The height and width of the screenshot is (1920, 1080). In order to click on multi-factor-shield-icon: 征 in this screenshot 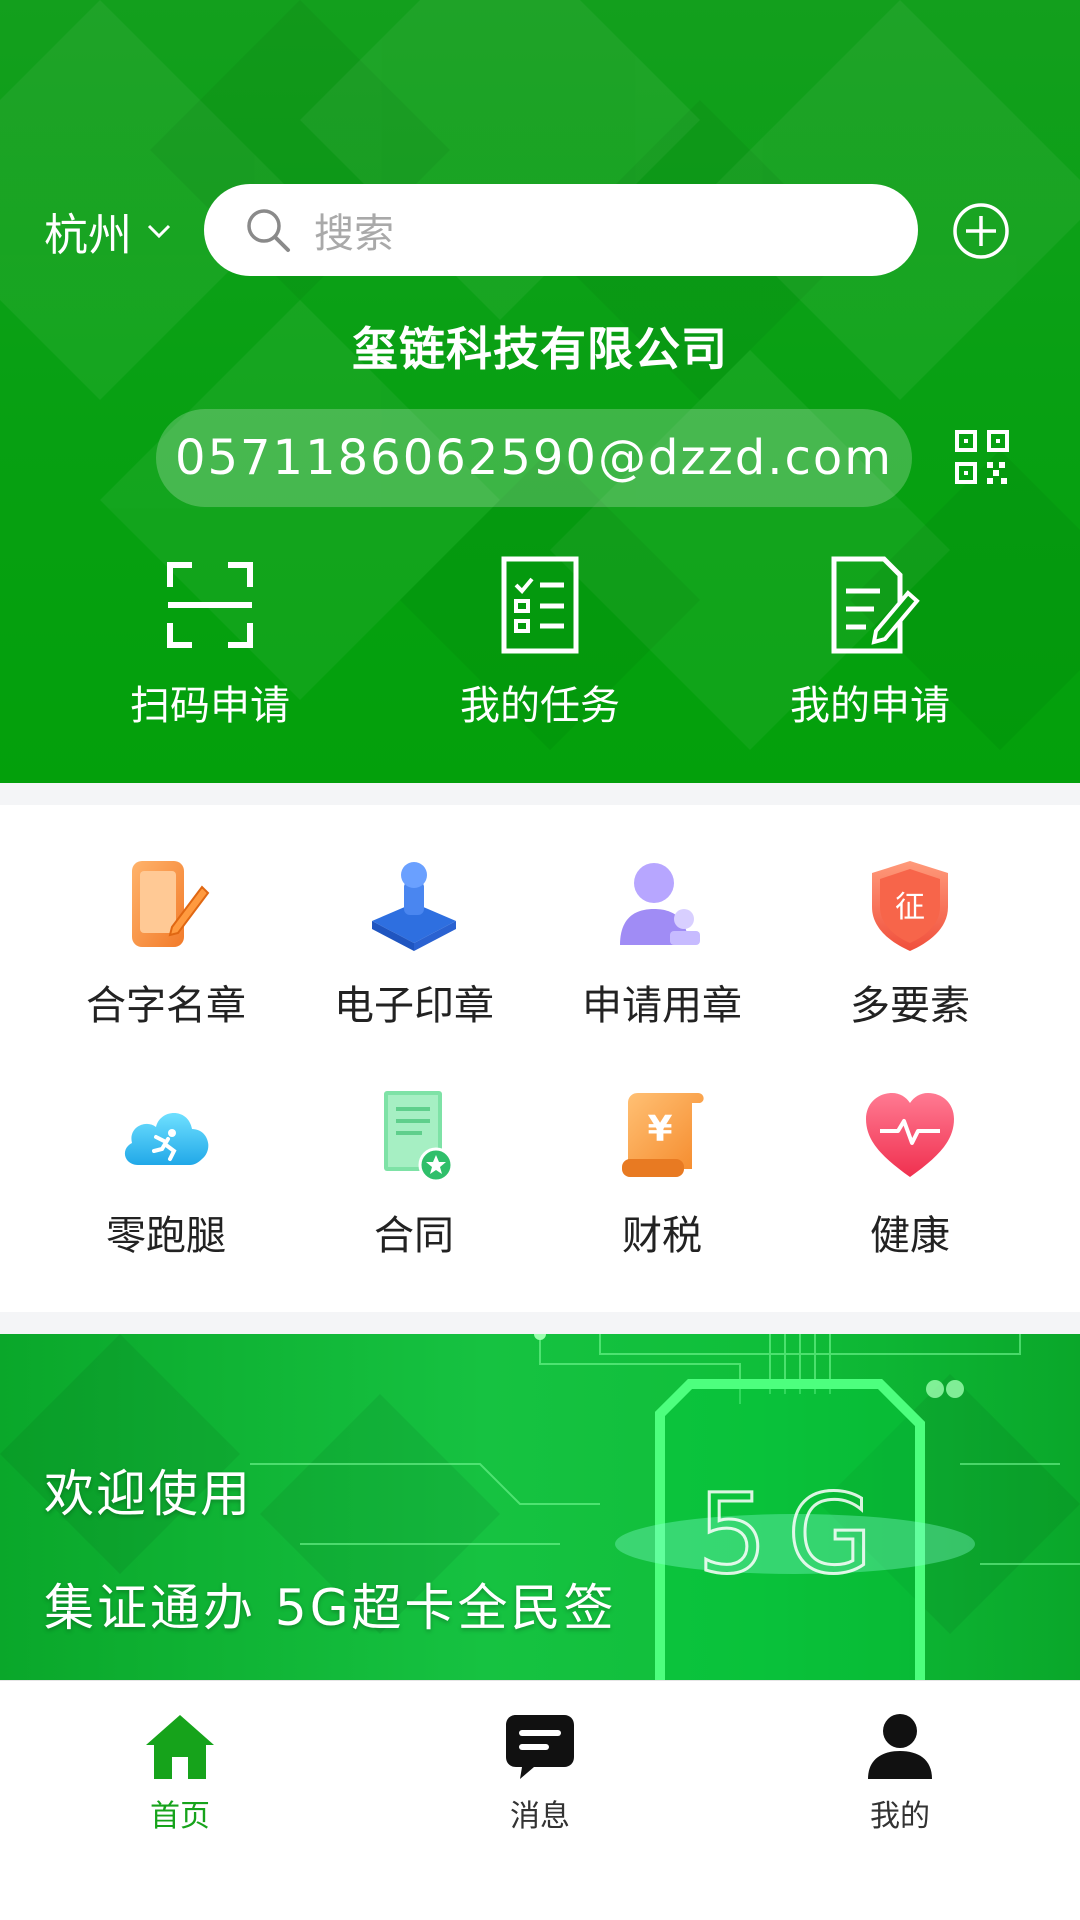, I will do `click(910, 906)`.